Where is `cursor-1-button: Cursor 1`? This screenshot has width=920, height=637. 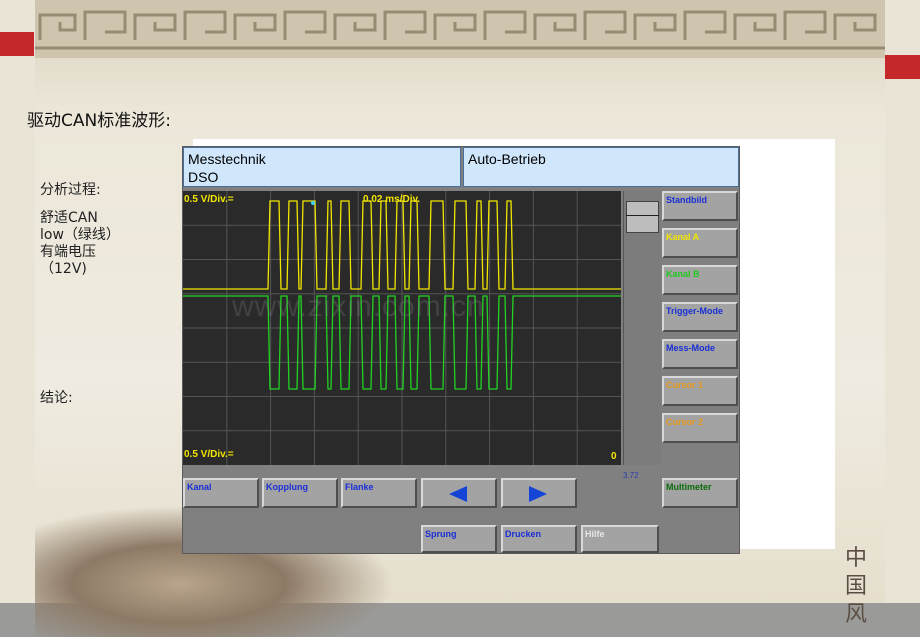
cursor-1-button: Cursor 1 is located at coordinates (700, 391).